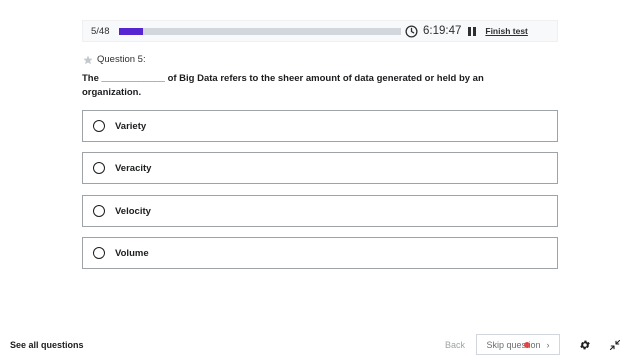 The width and height of the screenshot is (640, 360). What do you see at coordinates (260, 31) in the screenshot?
I see `progress-bar` at bounding box center [260, 31].